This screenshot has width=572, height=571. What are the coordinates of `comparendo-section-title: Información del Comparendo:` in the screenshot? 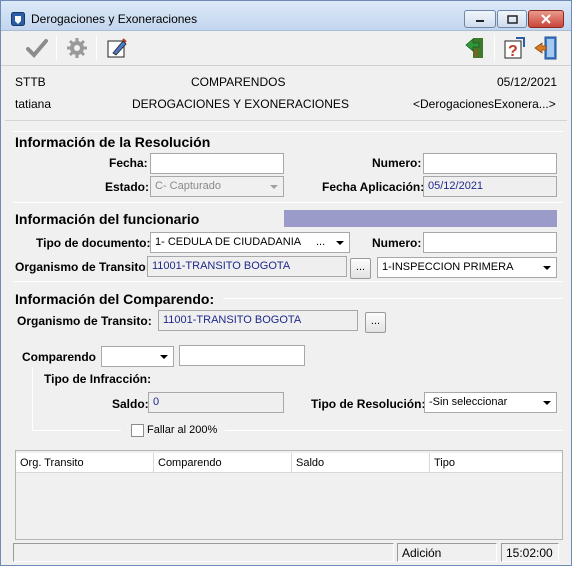 It's located at (115, 299).